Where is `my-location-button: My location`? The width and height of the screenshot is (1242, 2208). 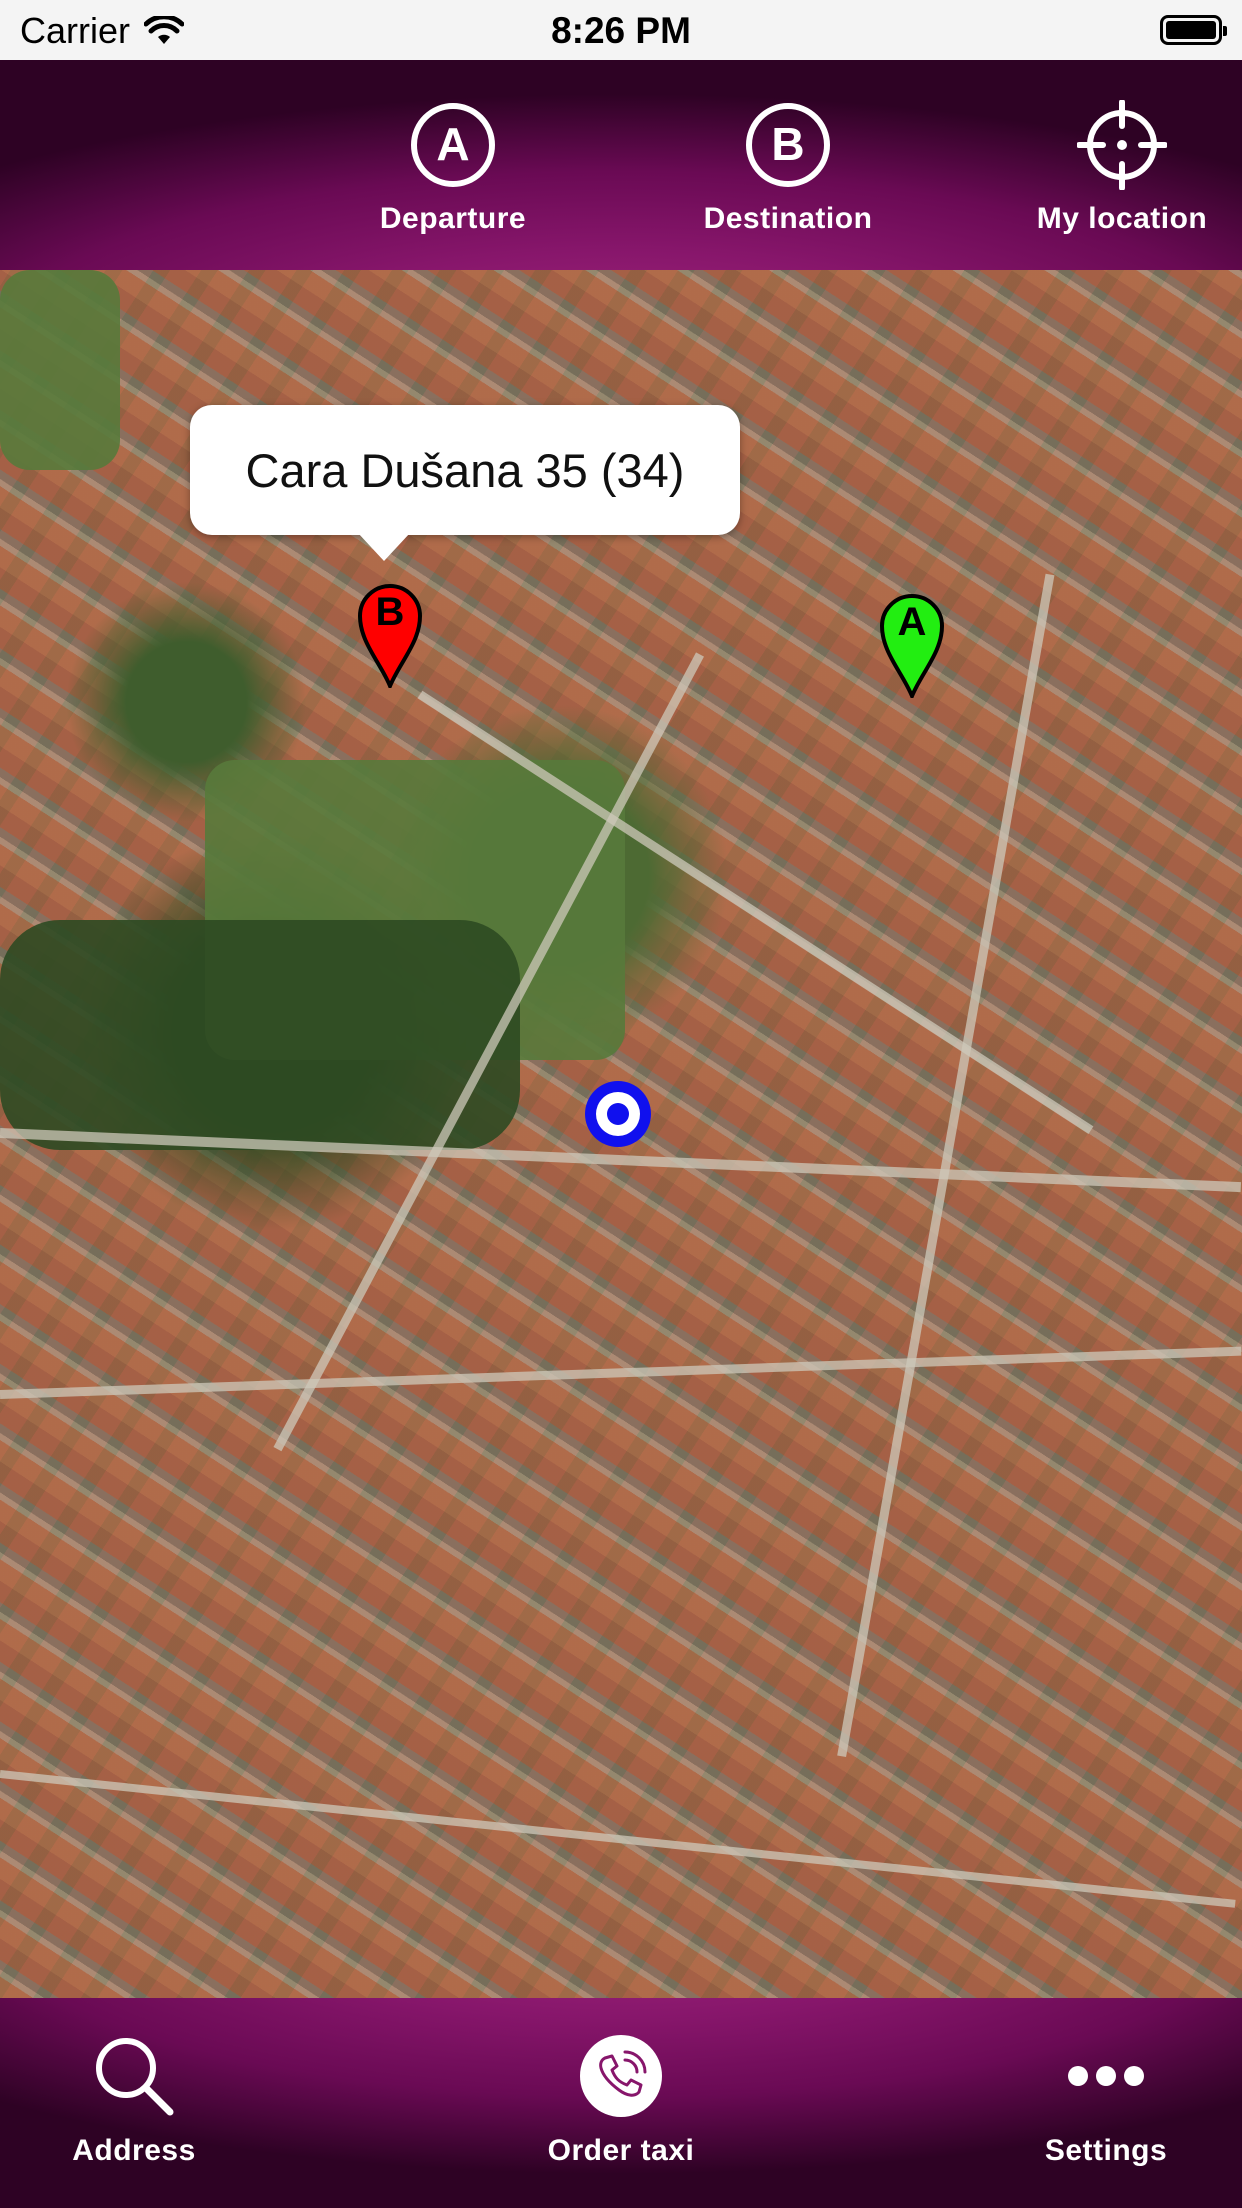 my-location-button: My location is located at coordinates (1122, 168).